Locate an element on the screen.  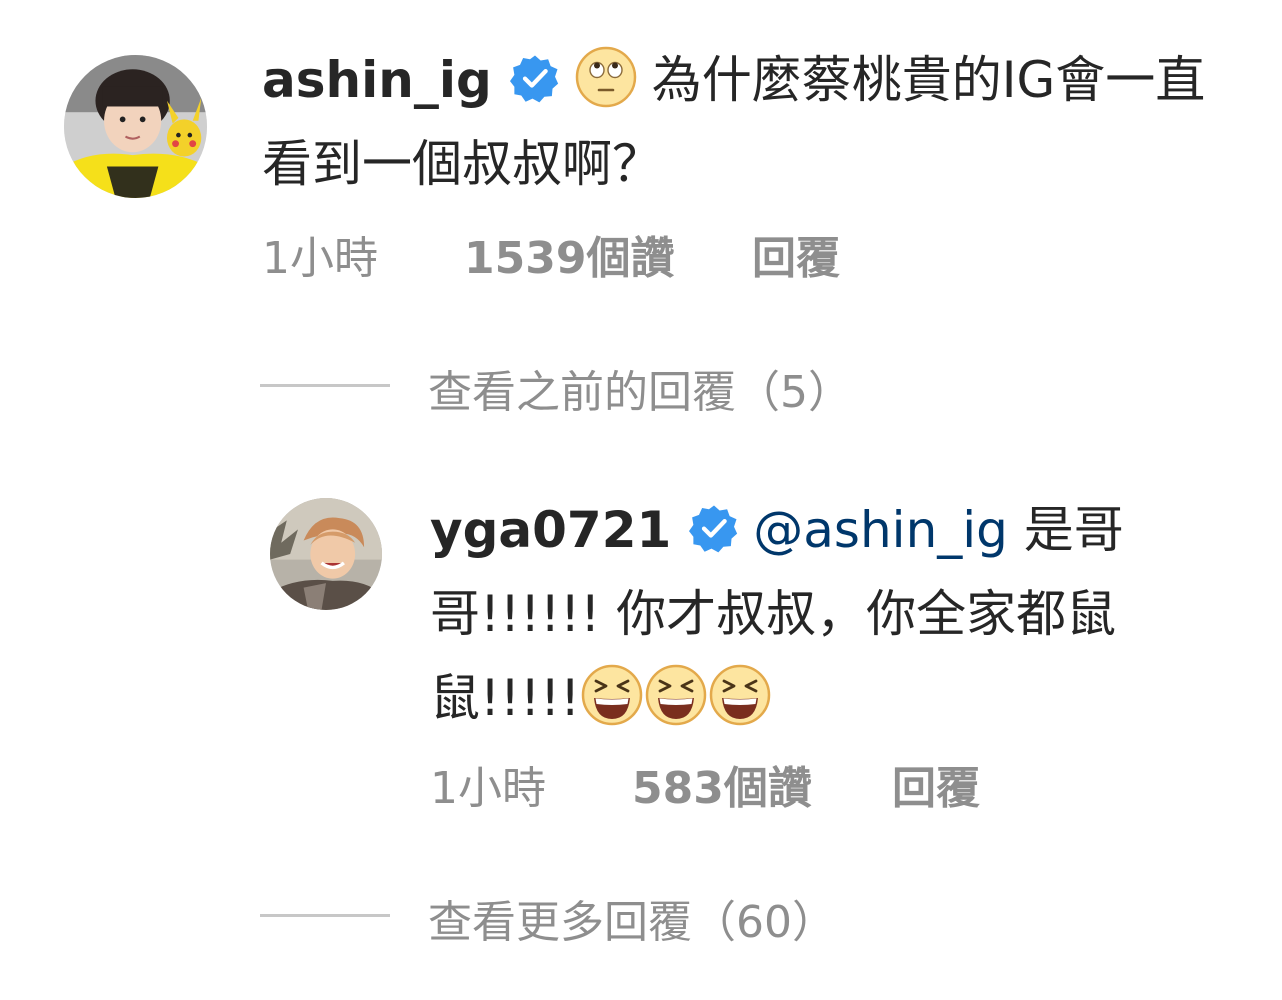
username: ashin_ig is located at coordinates (377, 80).